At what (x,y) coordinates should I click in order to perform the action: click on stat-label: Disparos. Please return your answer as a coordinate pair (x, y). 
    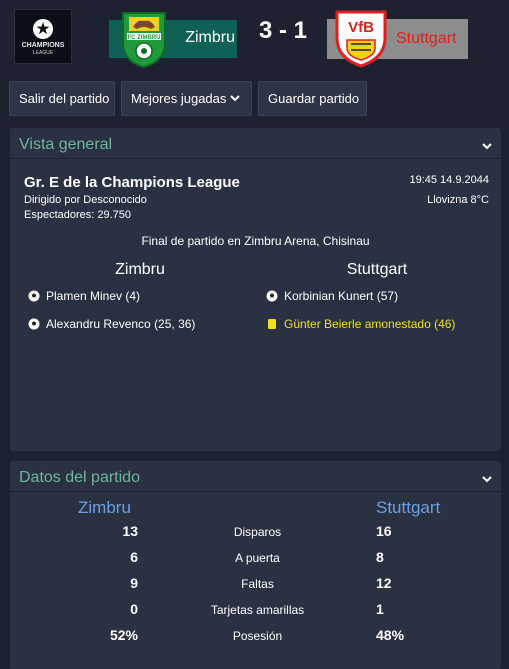
    Looking at the image, I should click on (257, 532).